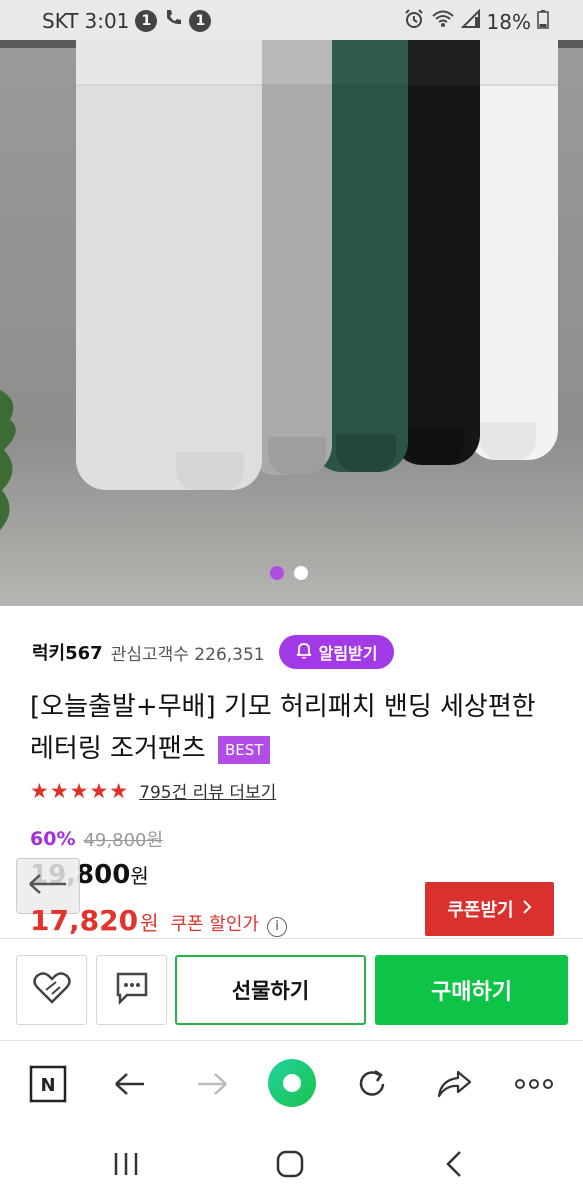 This screenshot has width=583, height=1200. I want to click on alarm-clock-icon, so click(414, 21).